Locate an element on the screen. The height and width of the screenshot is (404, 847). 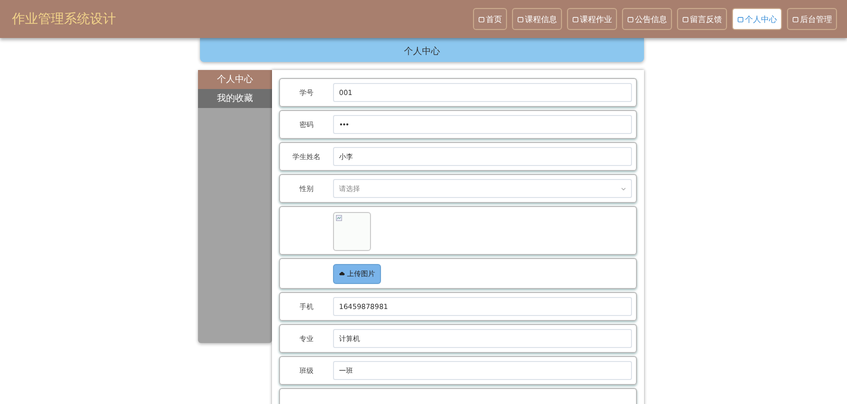
sidebar-item: 我的收藏 is located at coordinates (235, 98).